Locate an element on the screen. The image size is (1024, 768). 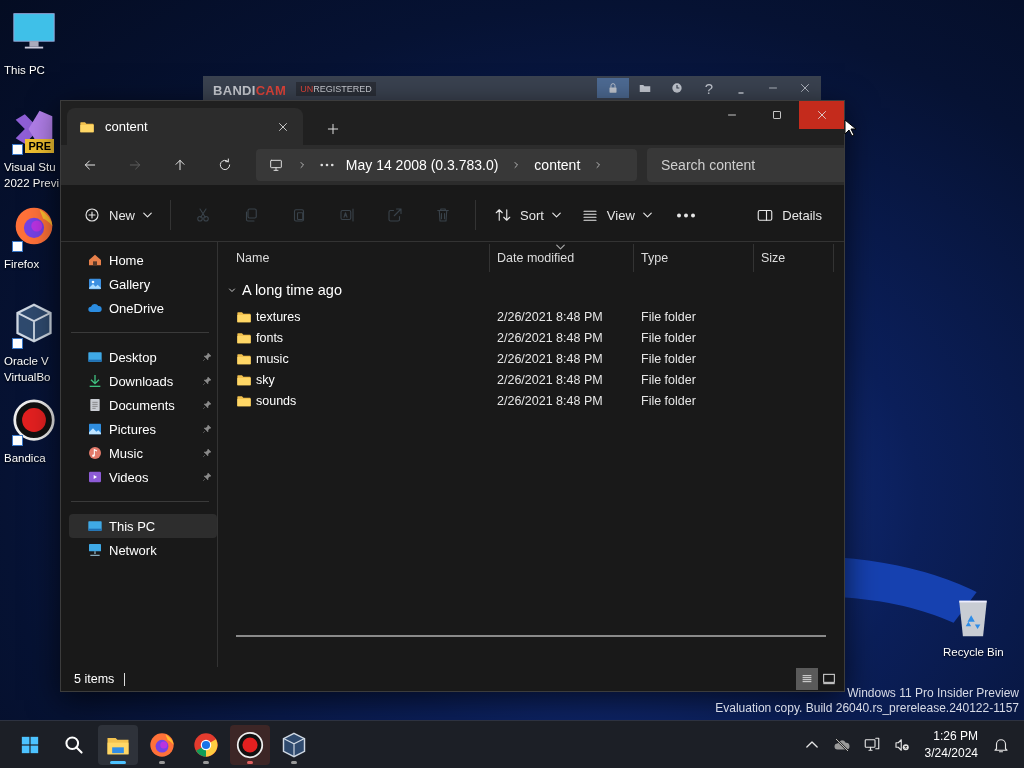
breadcrumb-item: content is located at coordinates (557, 165).